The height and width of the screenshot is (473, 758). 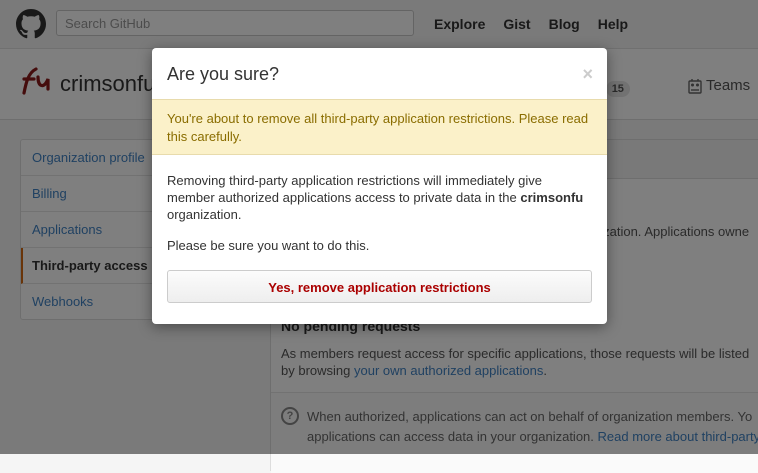 I want to click on explanation-org-name: crimsonfu, so click(x=552, y=197).